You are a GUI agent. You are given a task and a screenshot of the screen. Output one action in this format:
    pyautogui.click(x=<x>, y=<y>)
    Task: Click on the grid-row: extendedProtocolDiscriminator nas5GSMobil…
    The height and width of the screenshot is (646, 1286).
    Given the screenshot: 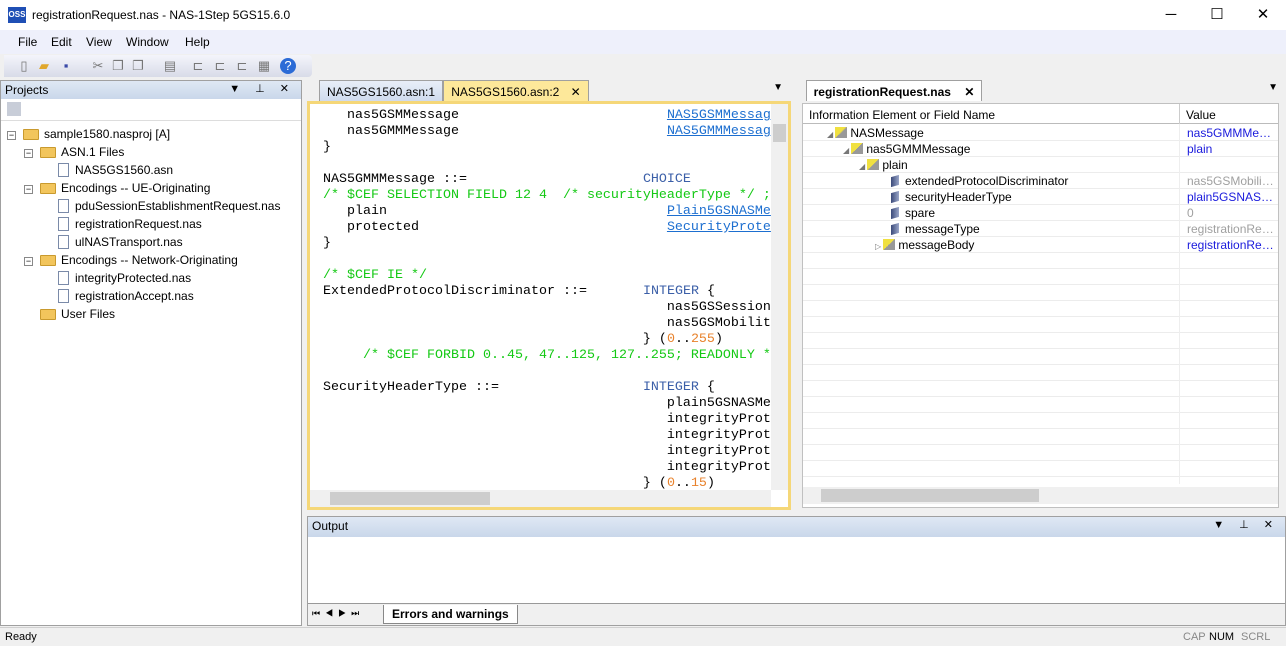 What is the action you would take?
    pyautogui.click(x=1040, y=181)
    